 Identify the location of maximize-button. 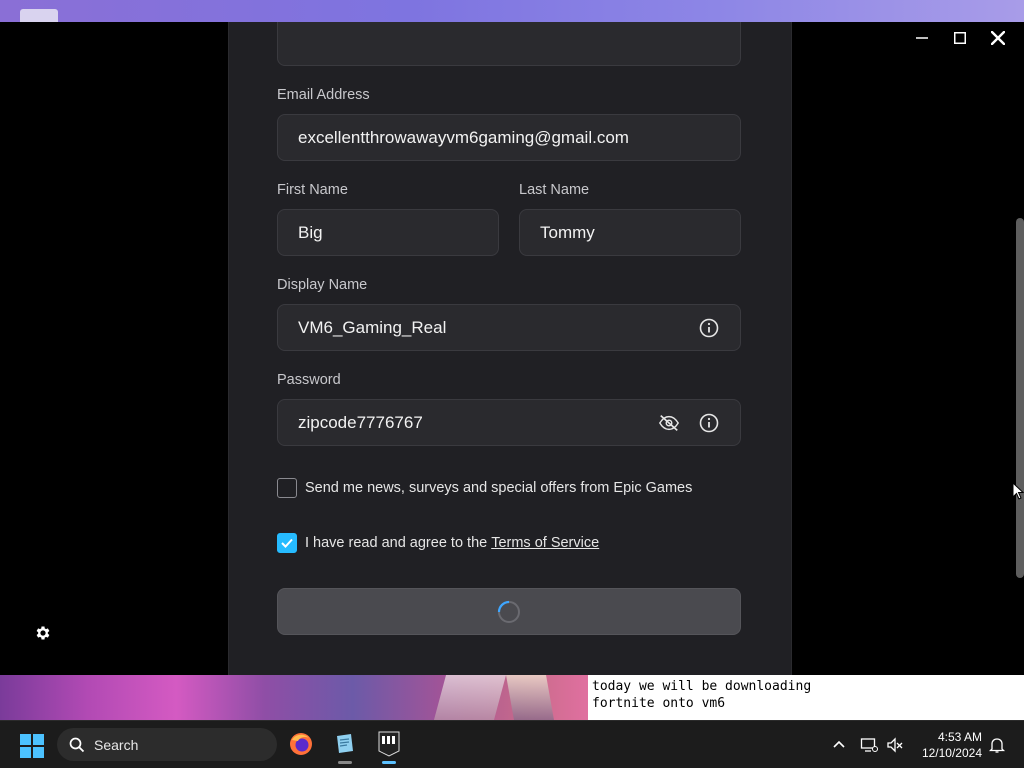
(960, 38).